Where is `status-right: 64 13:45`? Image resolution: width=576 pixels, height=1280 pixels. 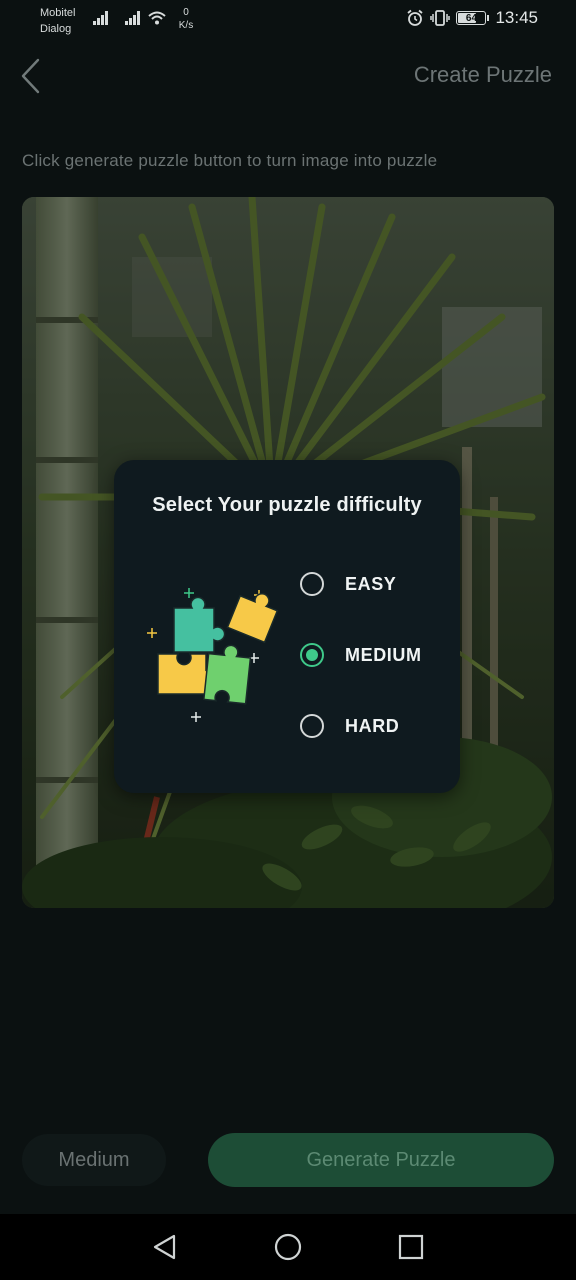 status-right: 64 13:45 is located at coordinates (472, 18).